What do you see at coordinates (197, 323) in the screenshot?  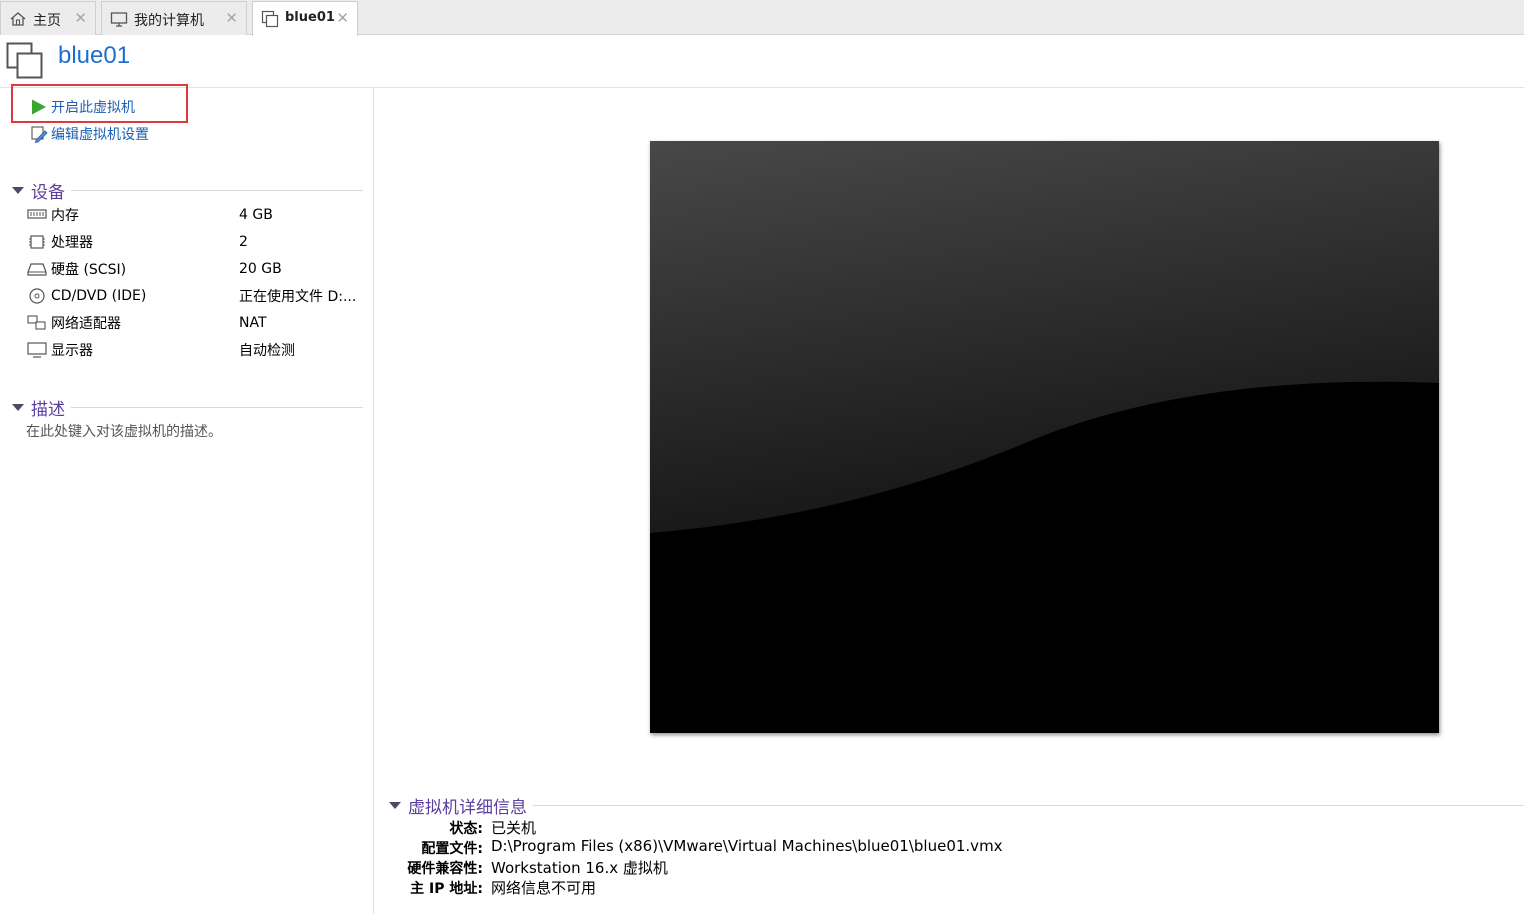 I see `device-row-network-adapter: 网络适配器 NAT` at bounding box center [197, 323].